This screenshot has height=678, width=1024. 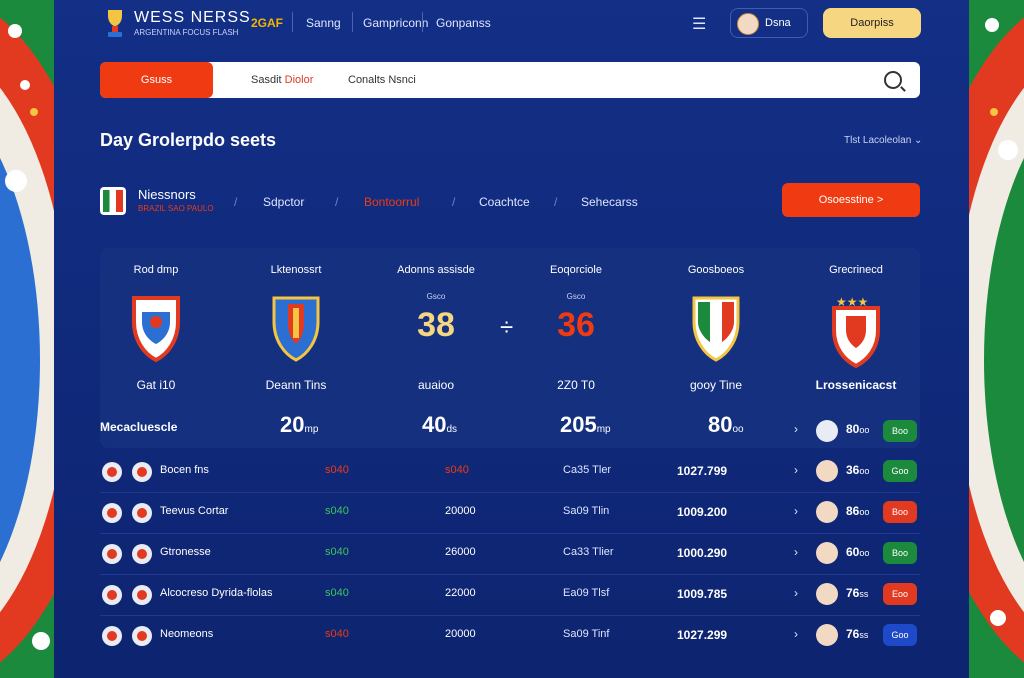 I want to click on stat-points: 80oo, so click(x=857, y=429).